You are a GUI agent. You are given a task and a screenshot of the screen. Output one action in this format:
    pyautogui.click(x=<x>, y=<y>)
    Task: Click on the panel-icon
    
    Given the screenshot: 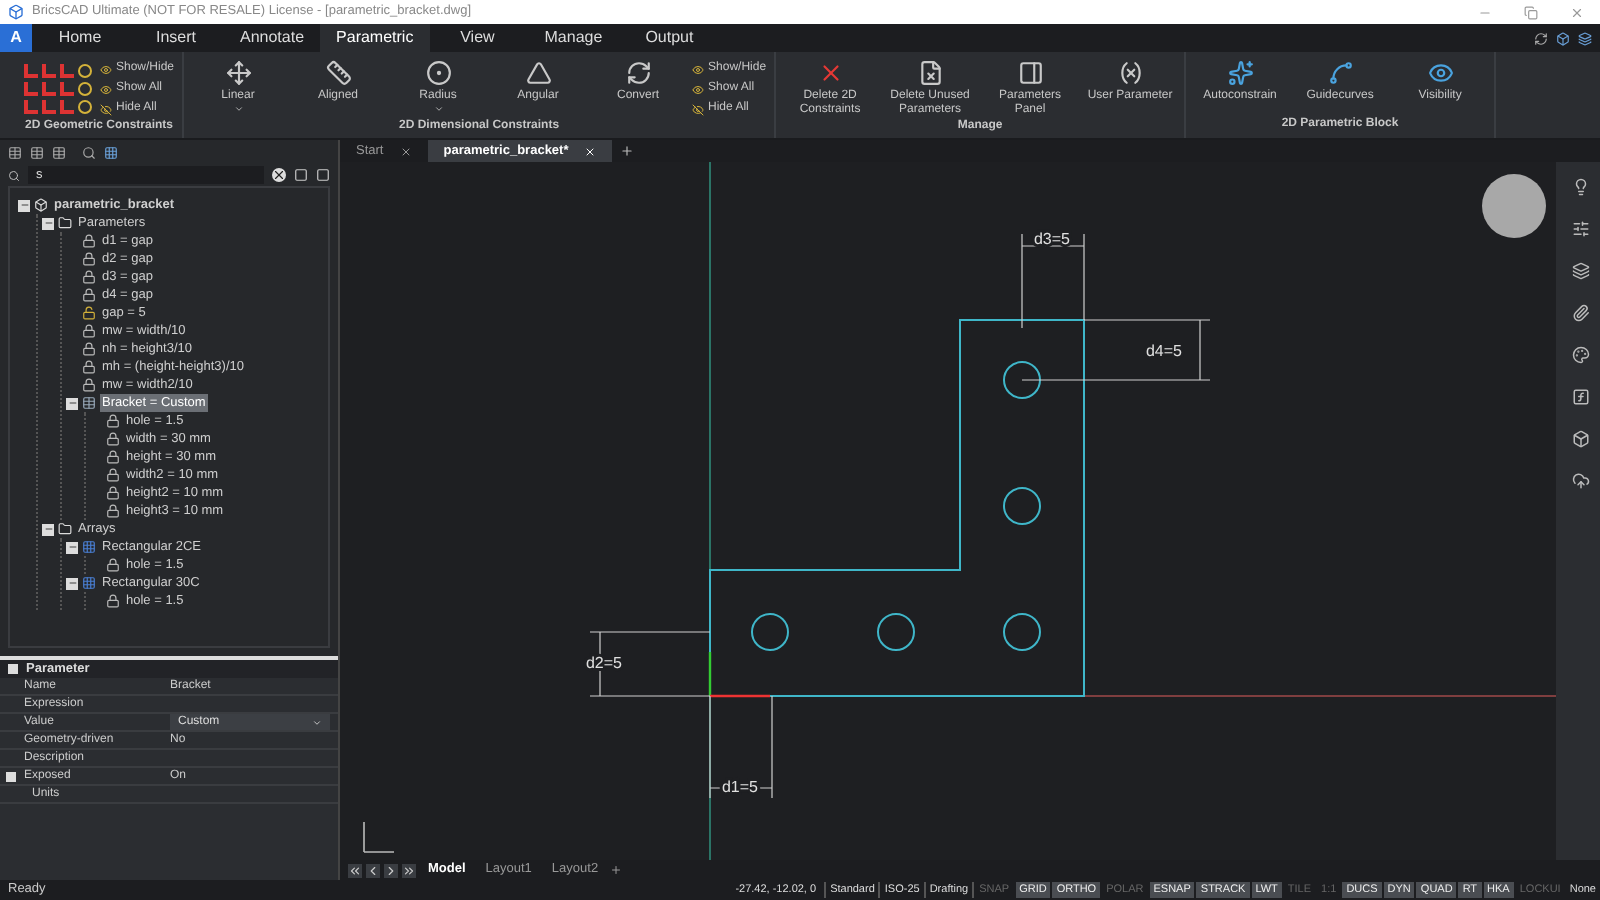 What is the action you would take?
    pyautogui.click(x=1030, y=73)
    